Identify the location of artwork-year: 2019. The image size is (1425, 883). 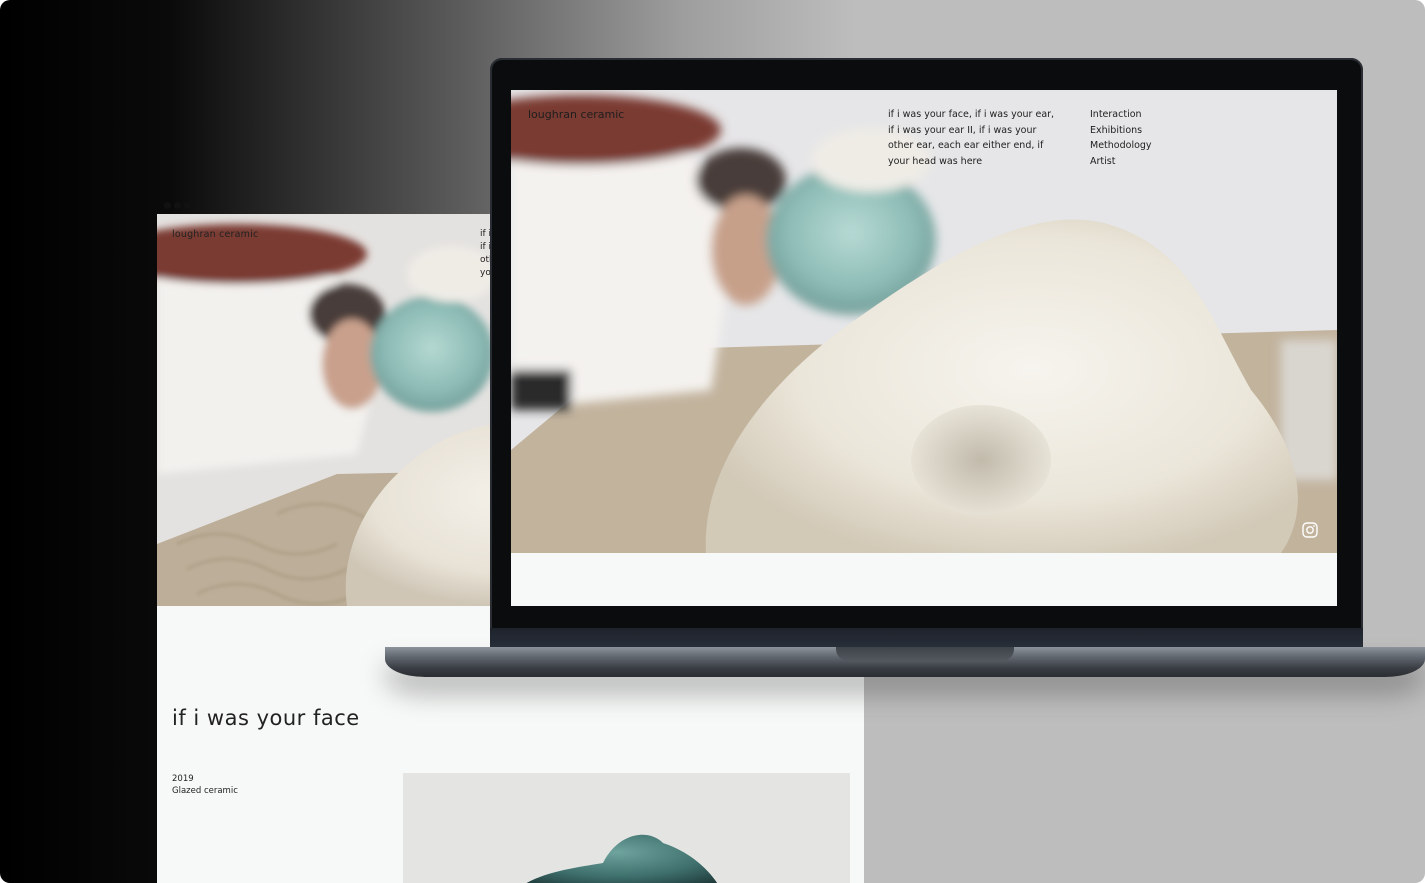
(183, 779).